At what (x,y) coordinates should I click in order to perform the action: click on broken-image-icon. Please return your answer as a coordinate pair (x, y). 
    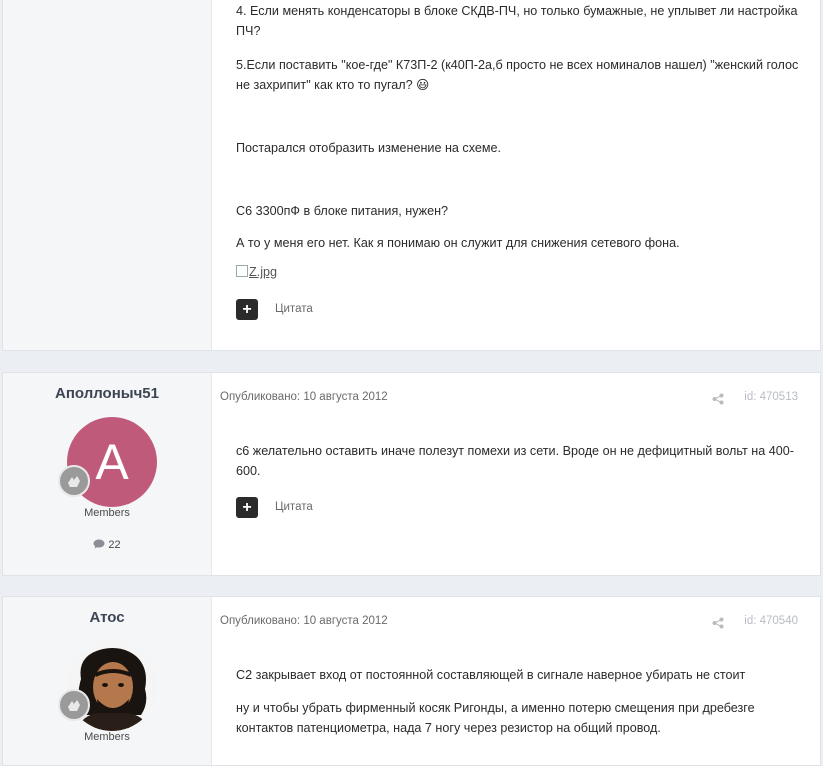
    Looking at the image, I should click on (242, 271).